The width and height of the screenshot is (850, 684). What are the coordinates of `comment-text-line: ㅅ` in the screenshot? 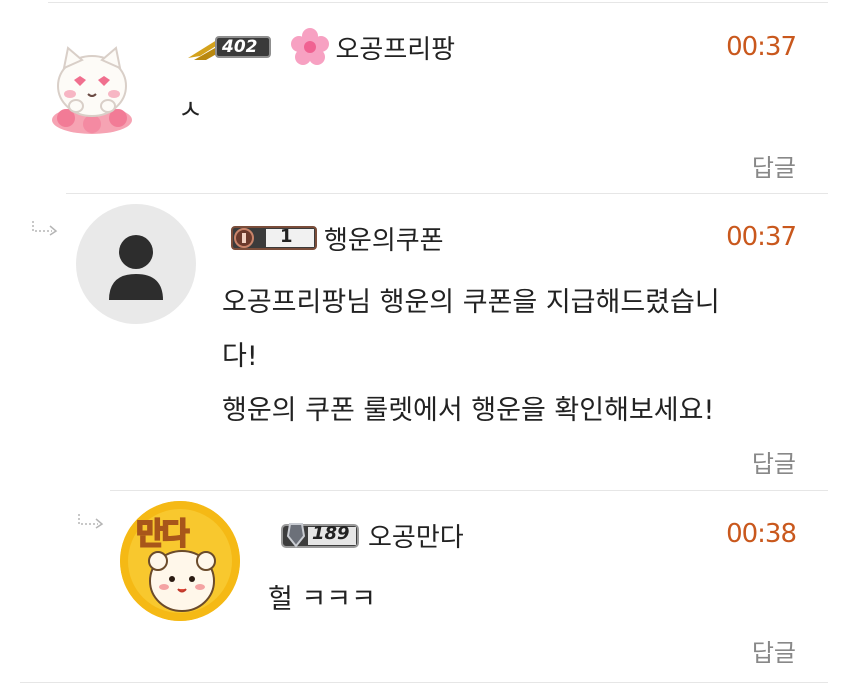 It's located at (190, 110).